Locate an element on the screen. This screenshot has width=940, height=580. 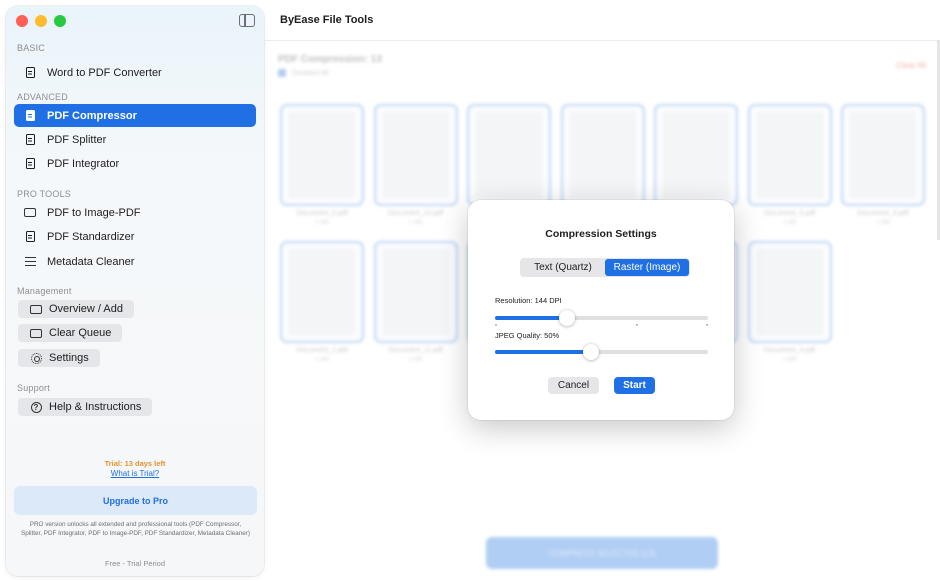
file-name: Document_4.pdf is located at coordinates (789, 350).